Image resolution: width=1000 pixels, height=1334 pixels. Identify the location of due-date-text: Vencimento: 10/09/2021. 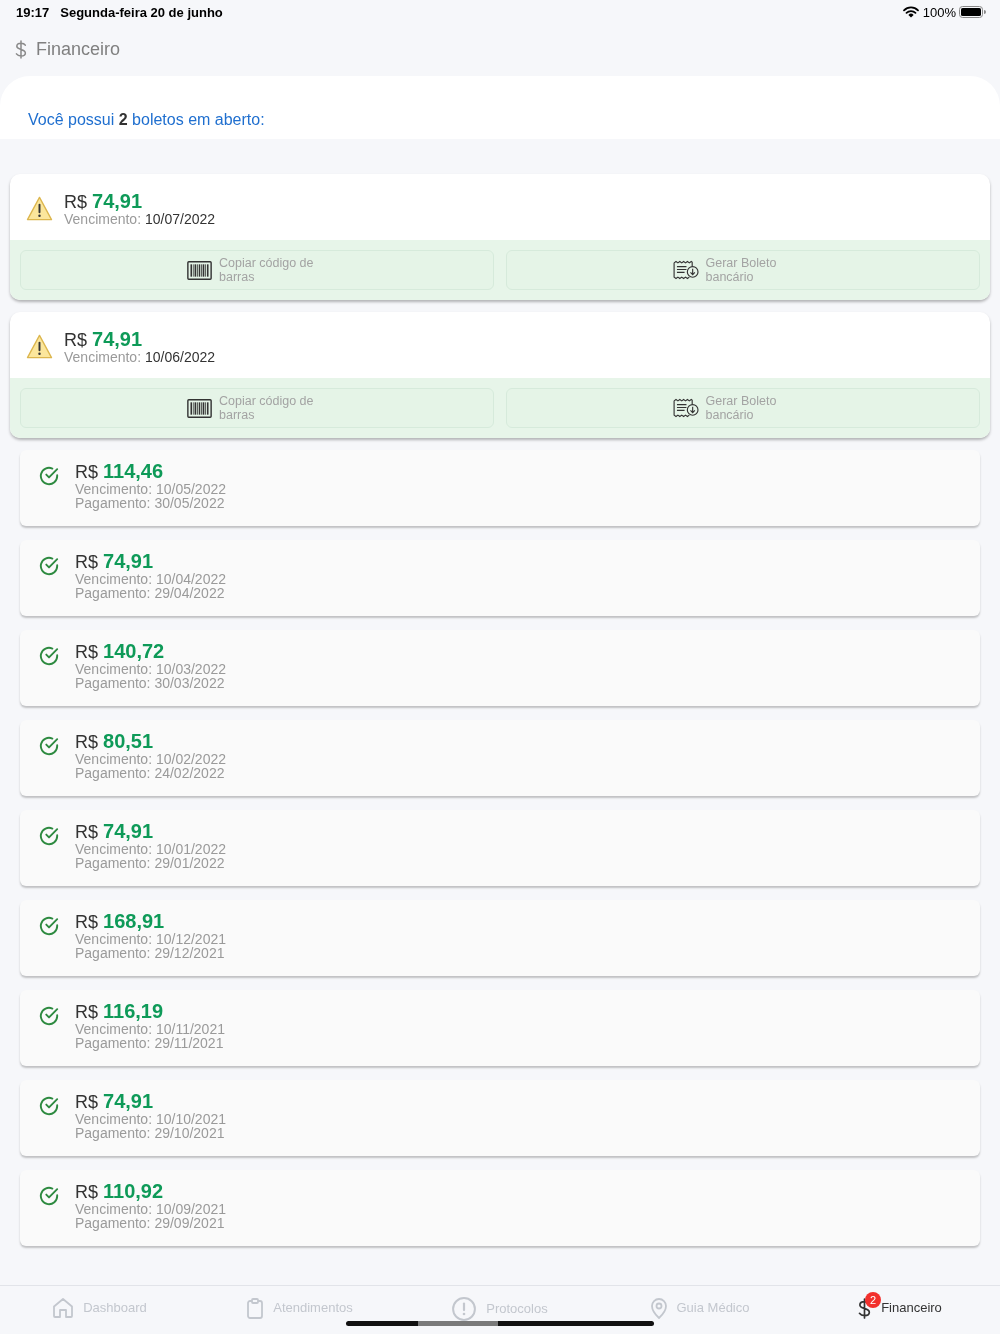
(150, 1209).